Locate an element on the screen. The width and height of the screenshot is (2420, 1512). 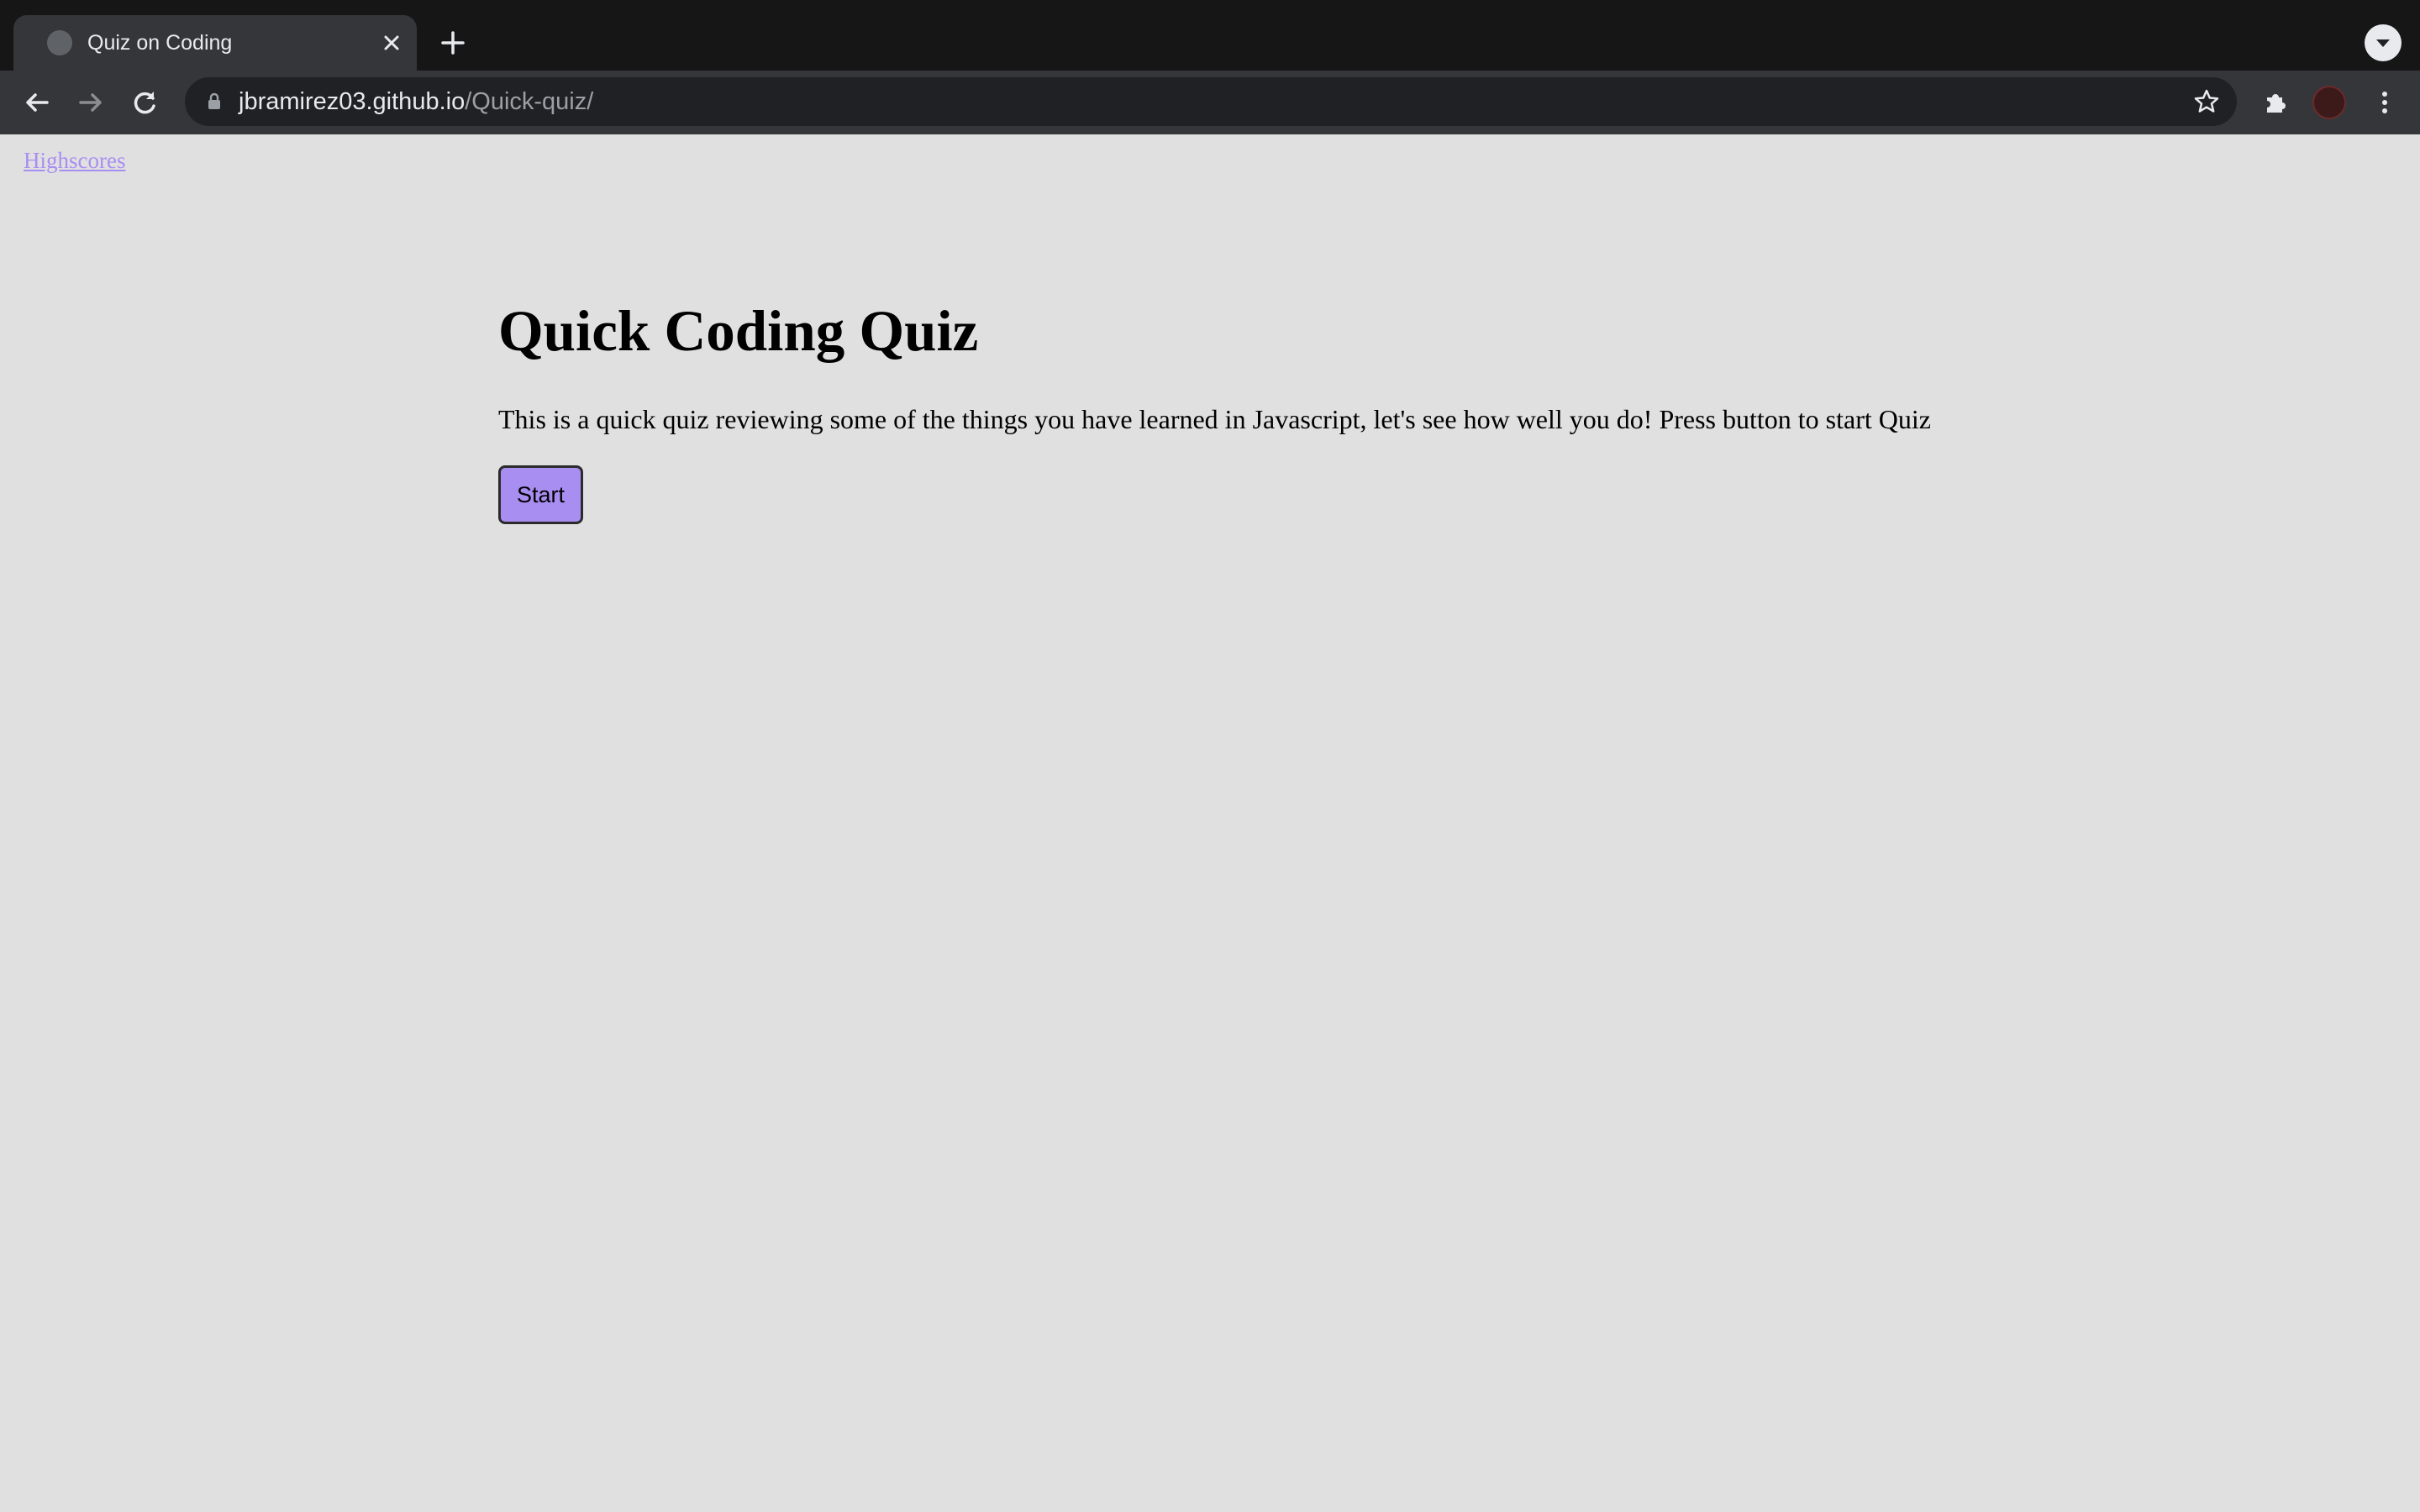
browser-tab-active: Quiz on Coding is located at coordinates (215, 43).